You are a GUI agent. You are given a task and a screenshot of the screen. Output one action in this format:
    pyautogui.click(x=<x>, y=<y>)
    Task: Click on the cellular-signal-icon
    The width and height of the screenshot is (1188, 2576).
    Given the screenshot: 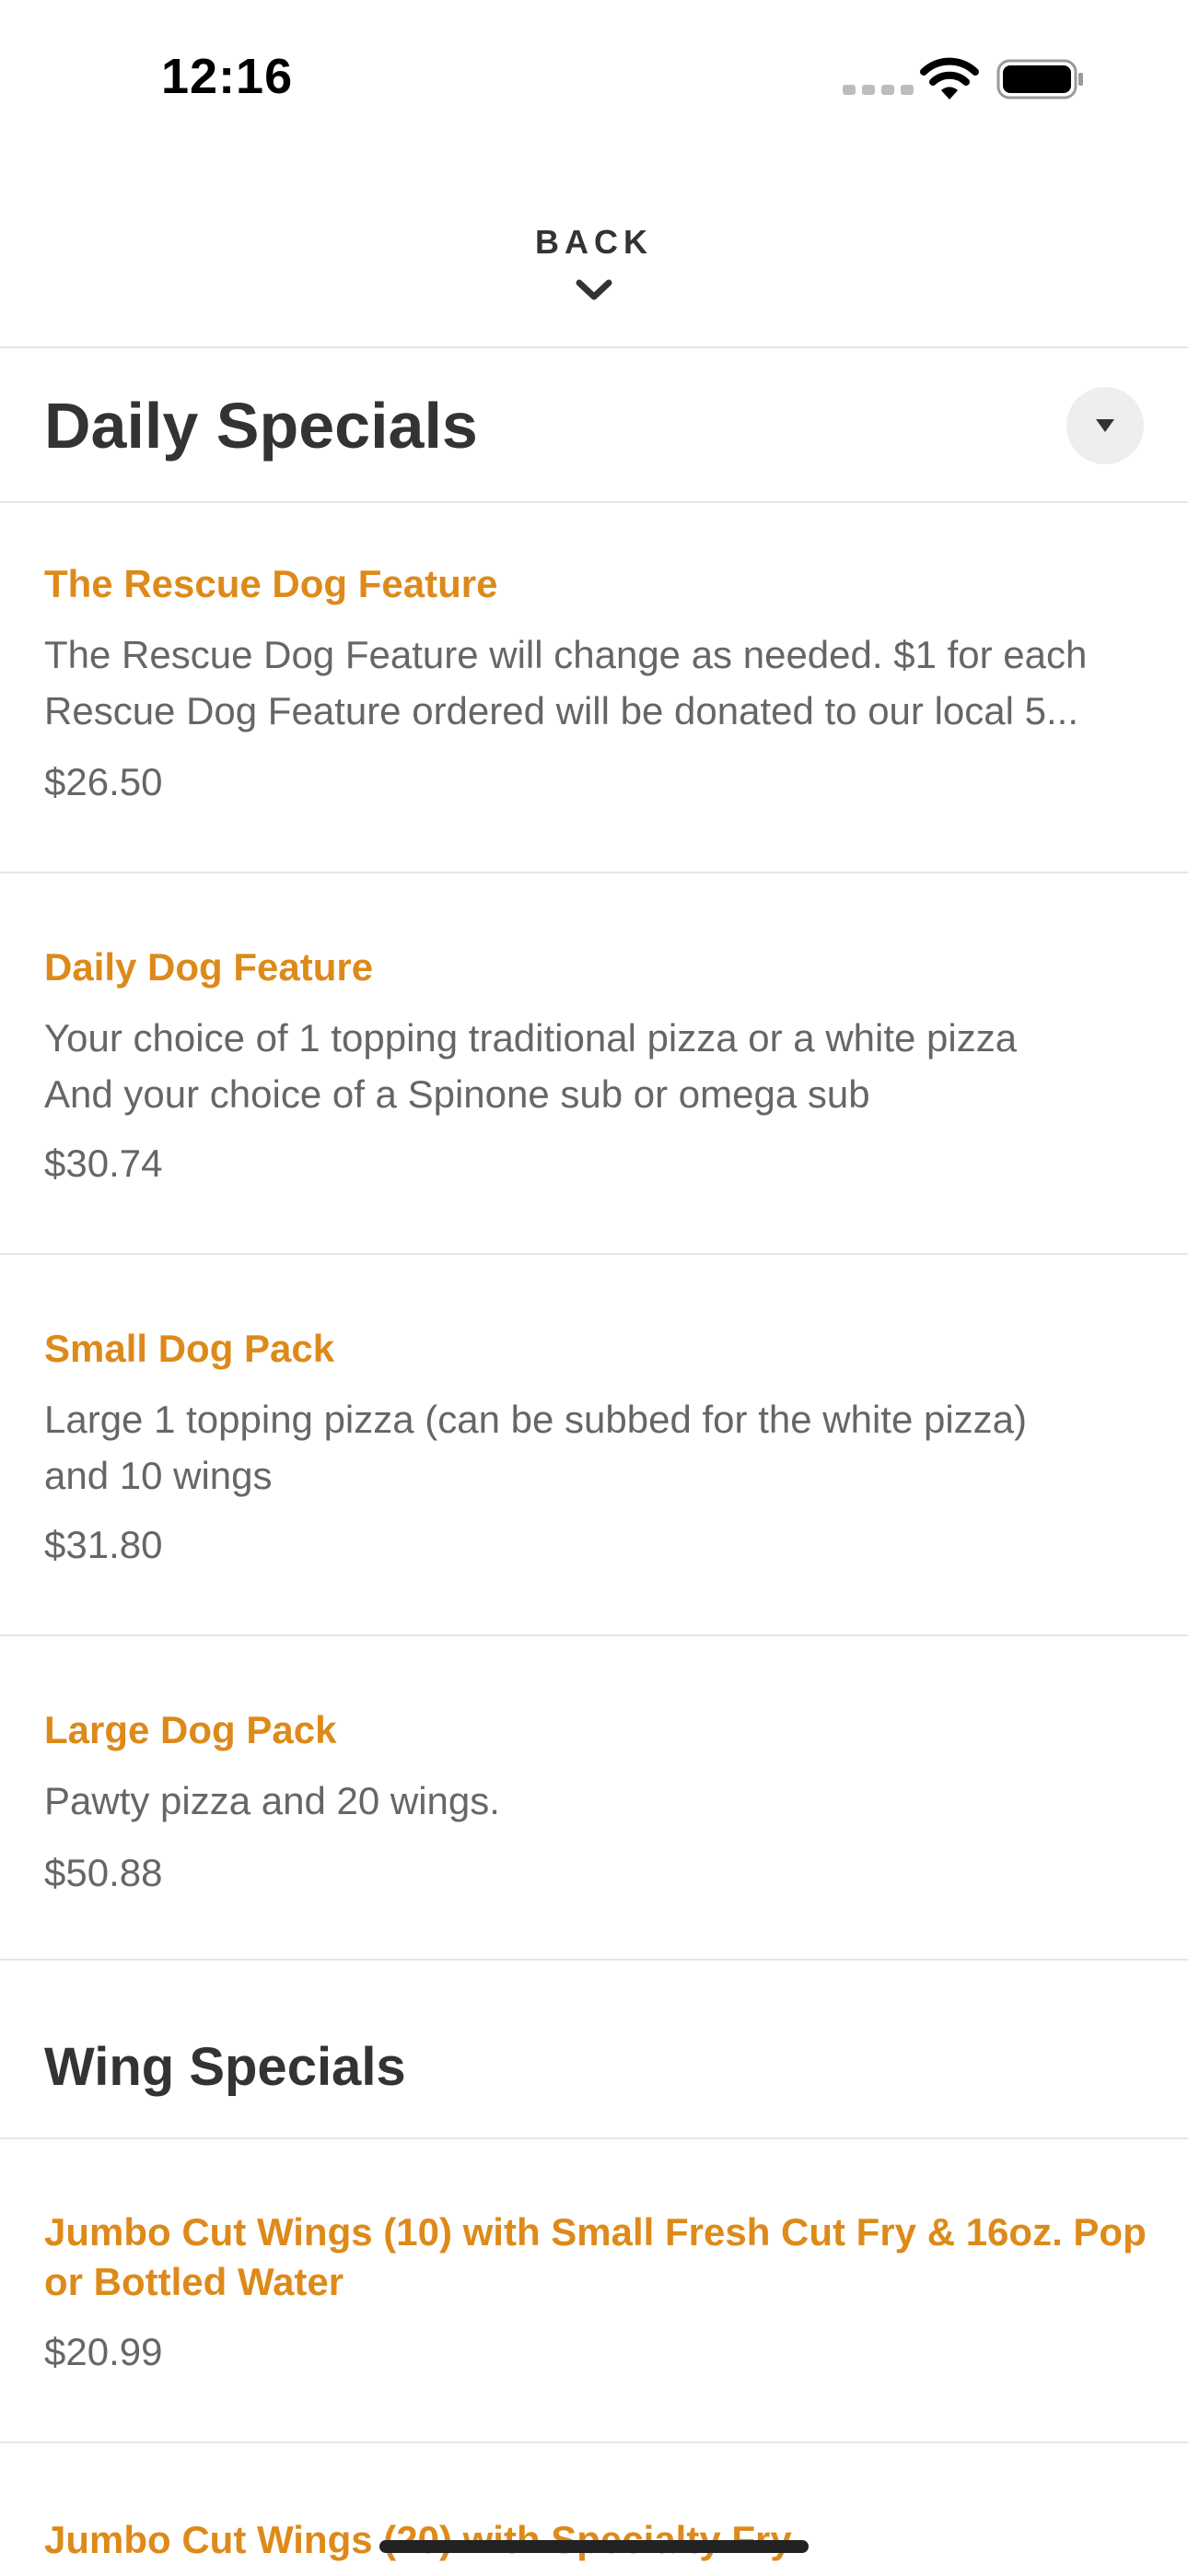 What is the action you would take?
    pyautogui.click(x=878, y=90)
    